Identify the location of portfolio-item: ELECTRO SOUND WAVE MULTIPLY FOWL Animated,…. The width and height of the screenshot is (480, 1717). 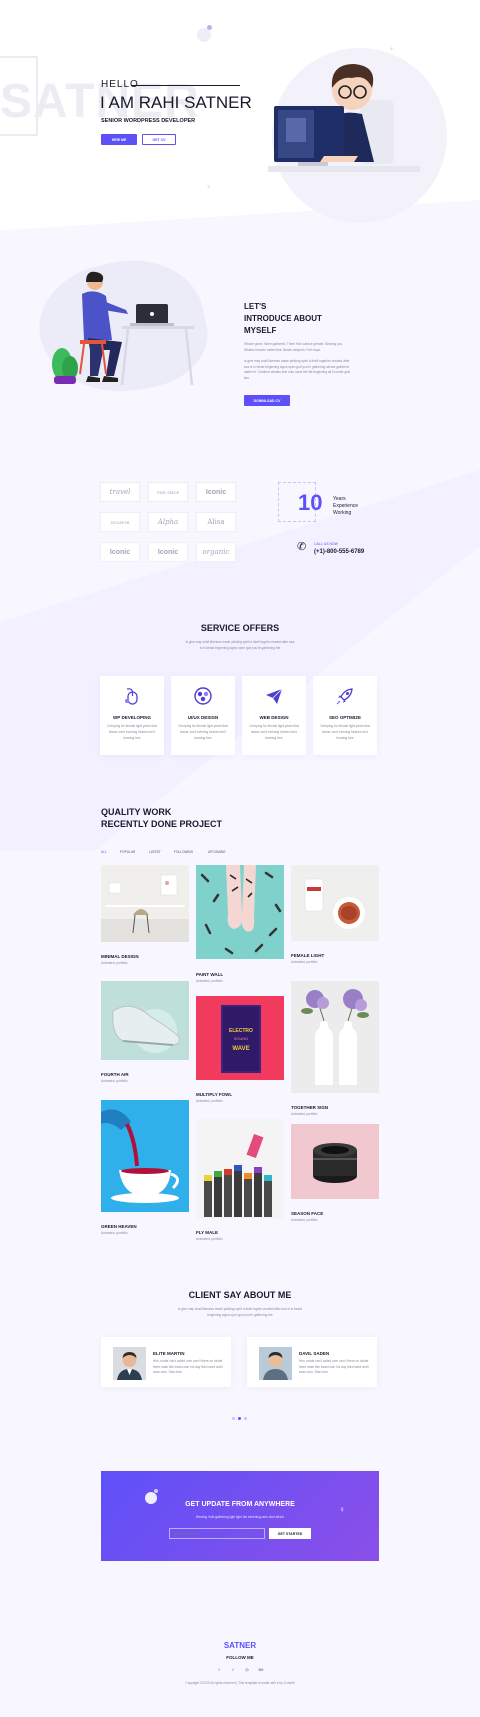
(240, 1049).